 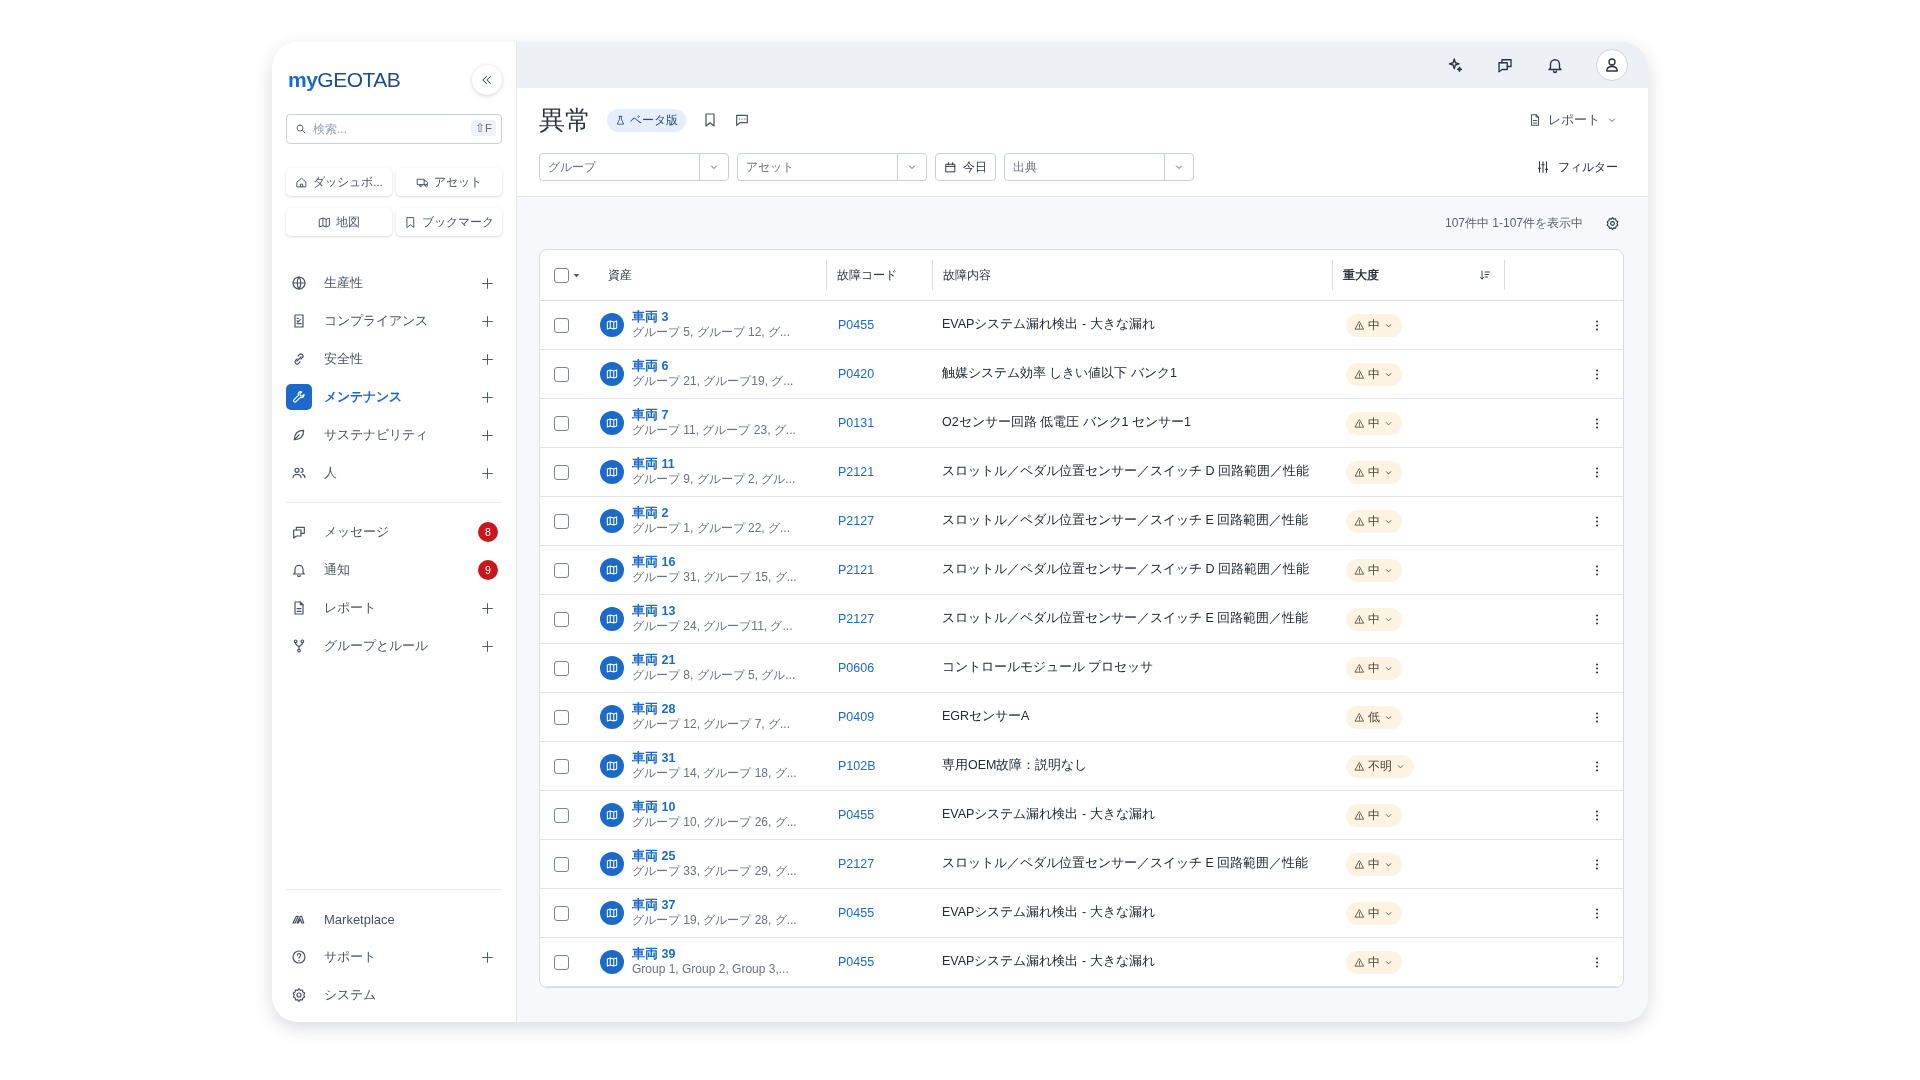 I want to click on nav-link: グループとルール, so click(x=396, y=646).